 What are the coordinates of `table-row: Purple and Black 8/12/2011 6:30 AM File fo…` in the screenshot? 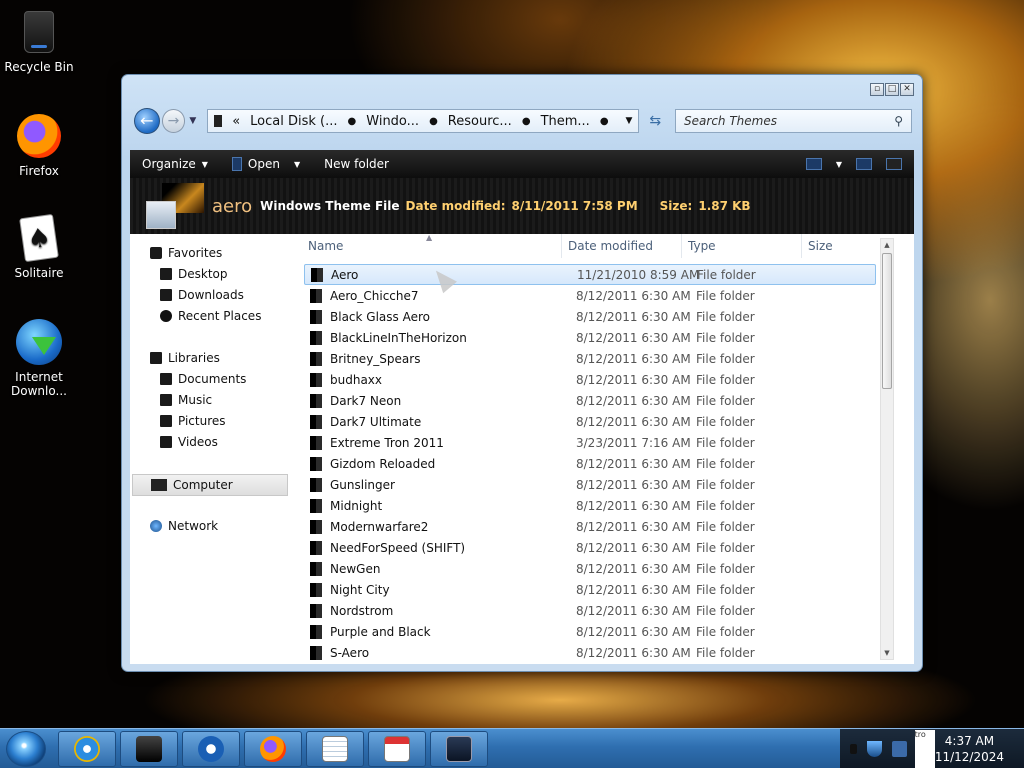 It's located at (590, 631).